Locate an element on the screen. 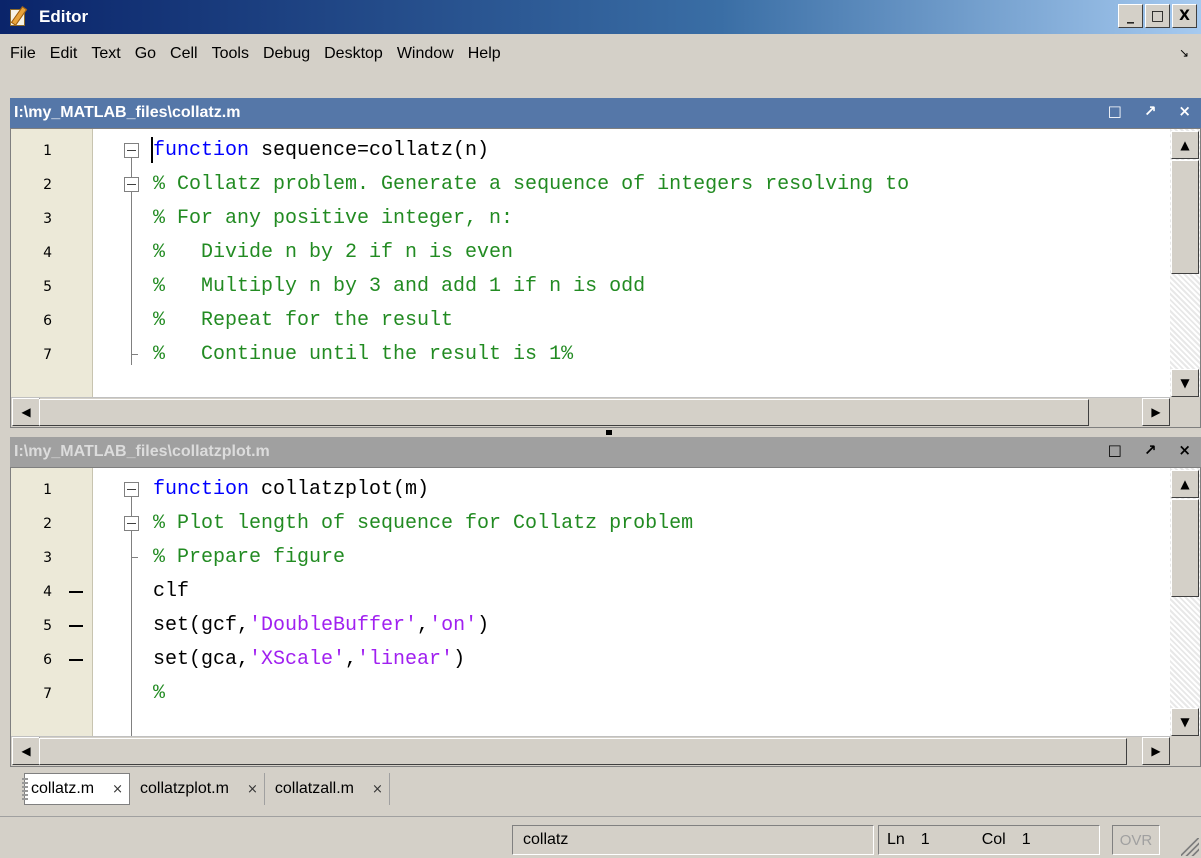  menu-cell: Cell is located at coordinates (185, 54).